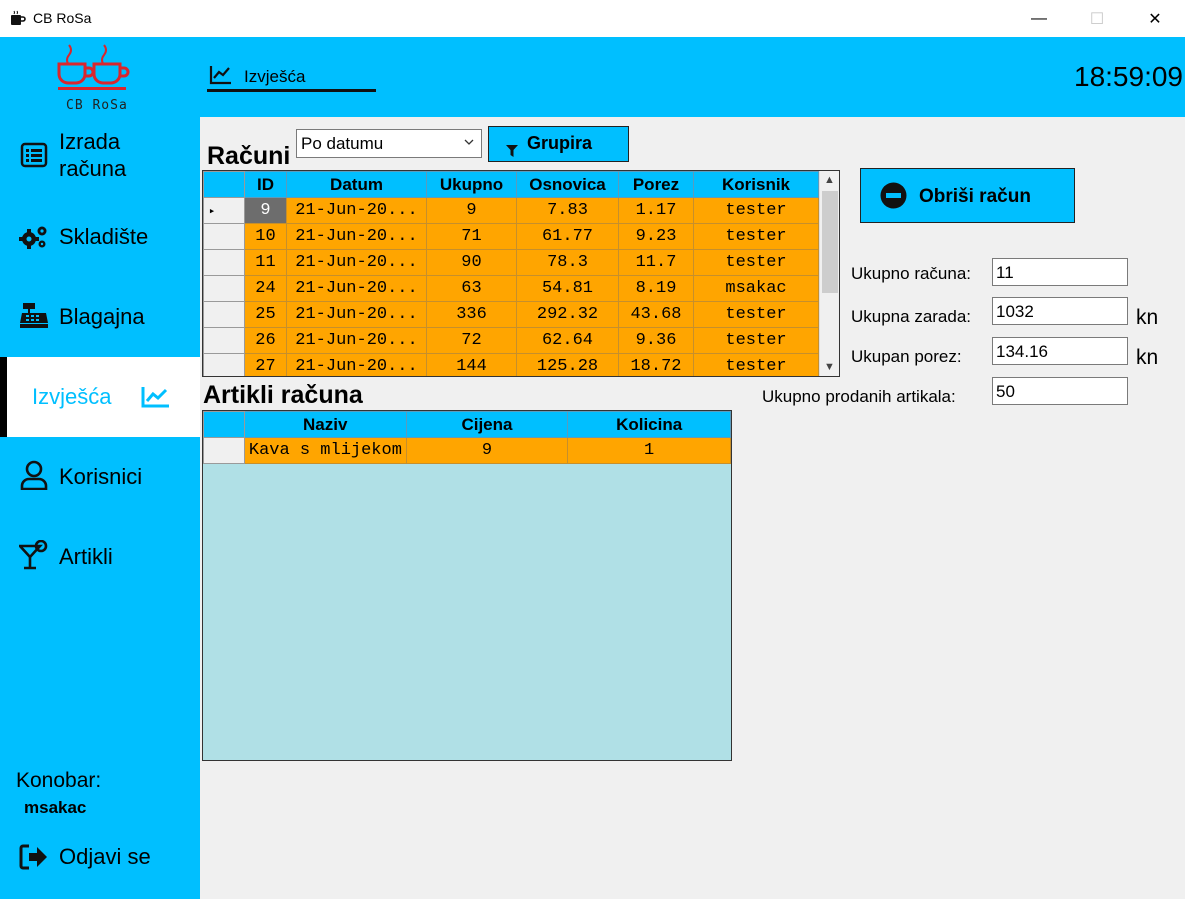 Image resolution: width=1185 pixels, height=899 pixels. I want to click on table-cell: 54.81, so click(567, 288).